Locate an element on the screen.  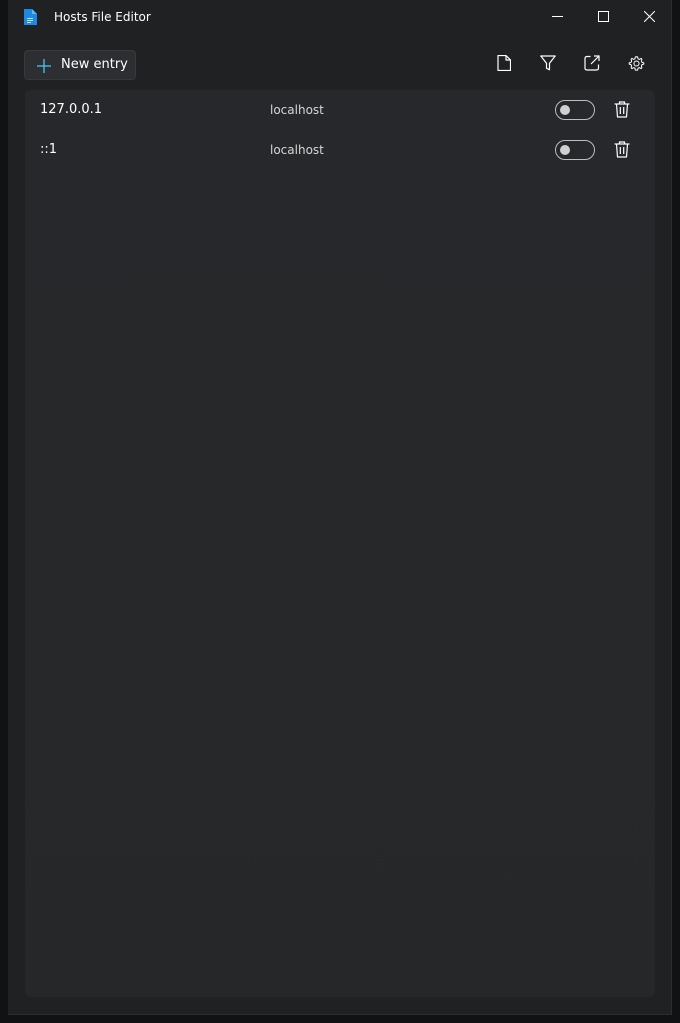
maximize-icon is located at coordinates (603, 16).